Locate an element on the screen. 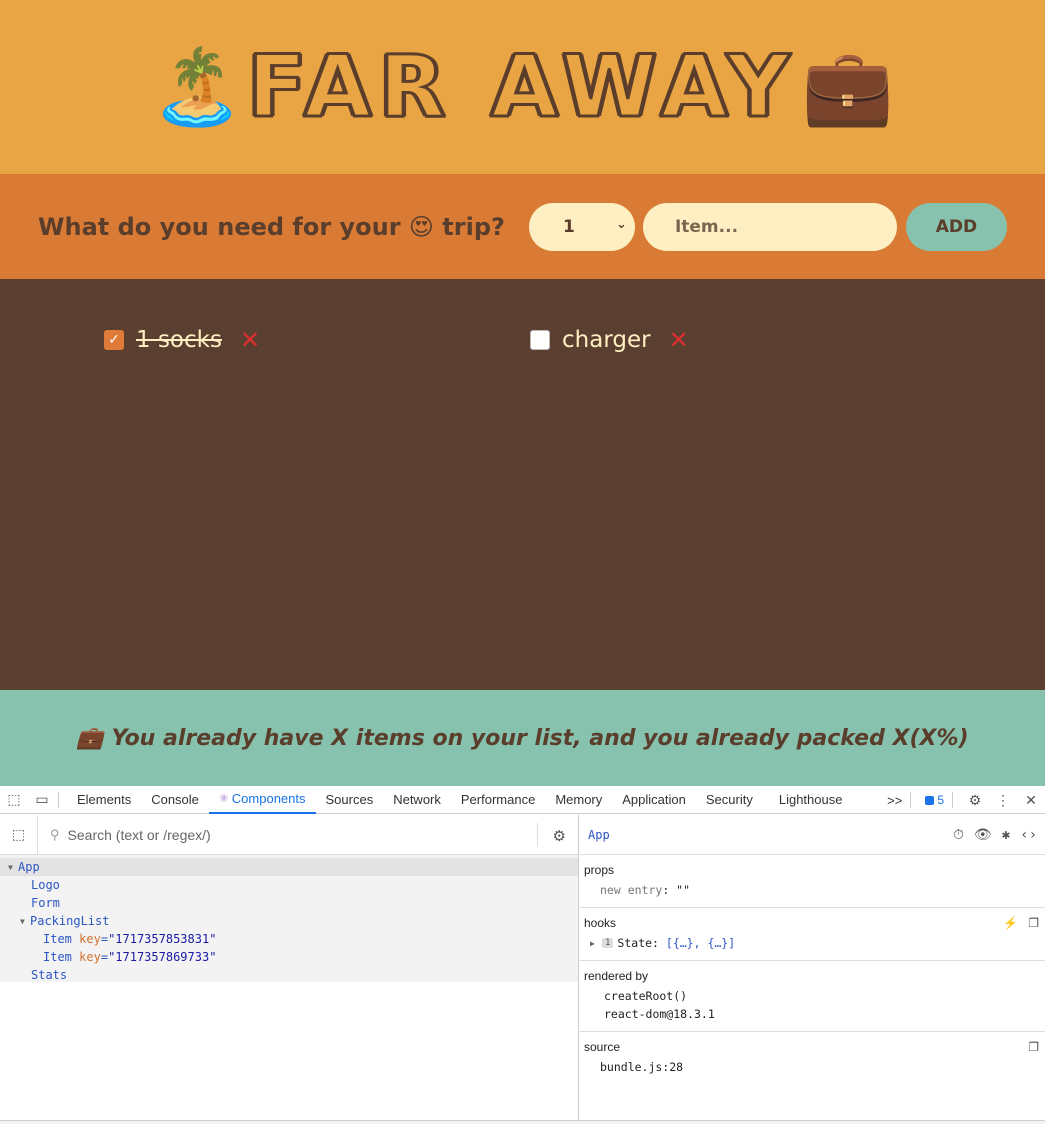 This screenshot has height=1124, width=1045. props-section: props new entry: "" is located at coordinates (812, 881).